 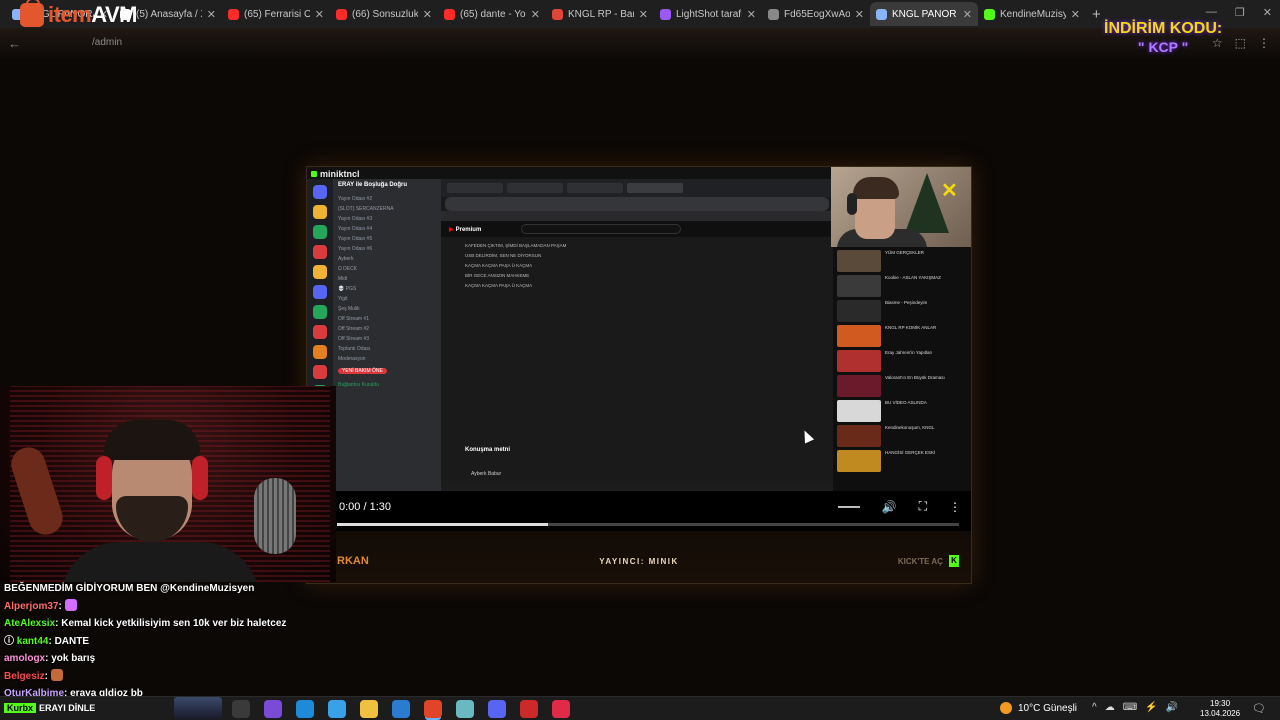 I want to click on fullscreen-icon: ⛶, so click(x=923, y=506).